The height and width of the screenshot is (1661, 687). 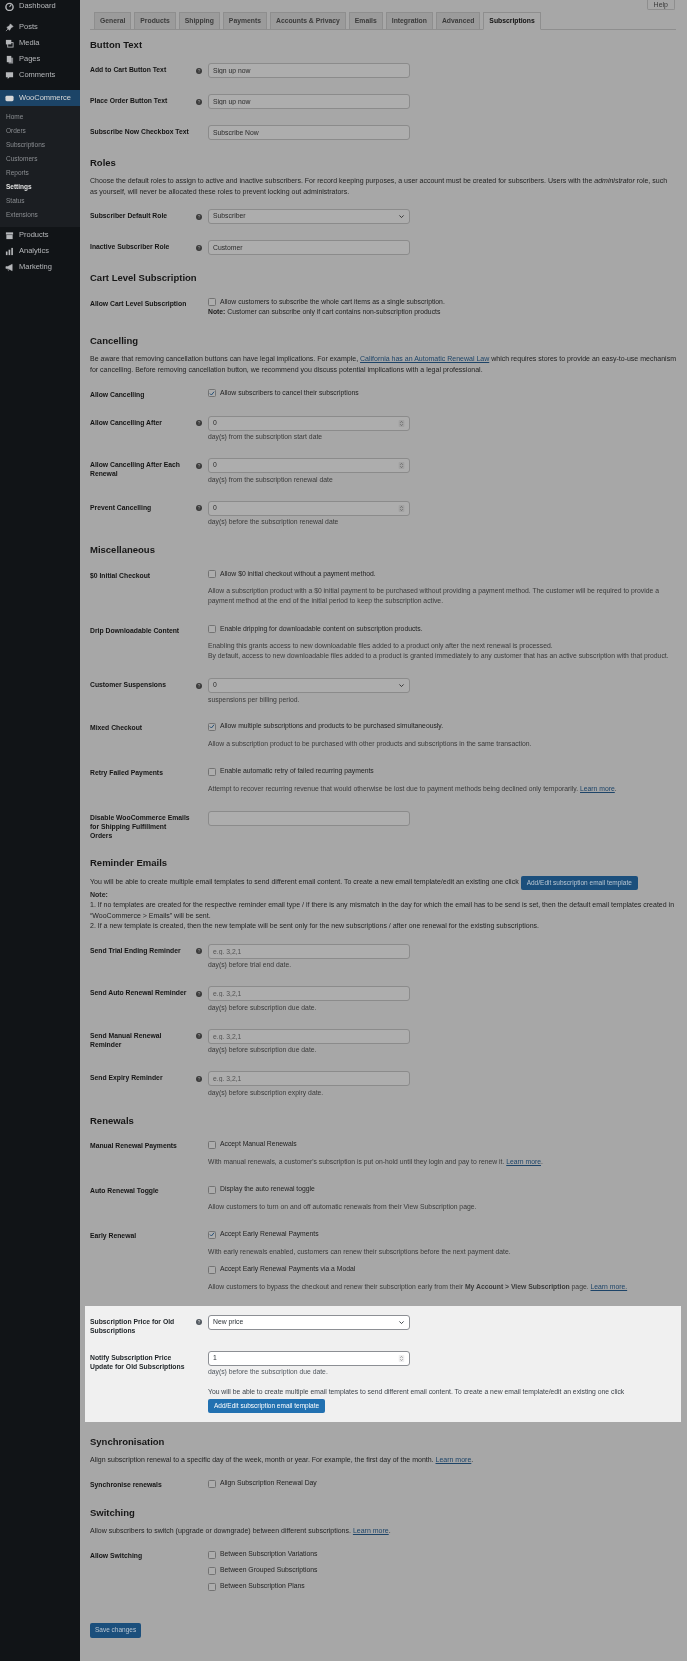 What do you see at coordinates (9, 251) in the screenshot?
I see `bar-chart-icon` at bounding box center [9, 251].